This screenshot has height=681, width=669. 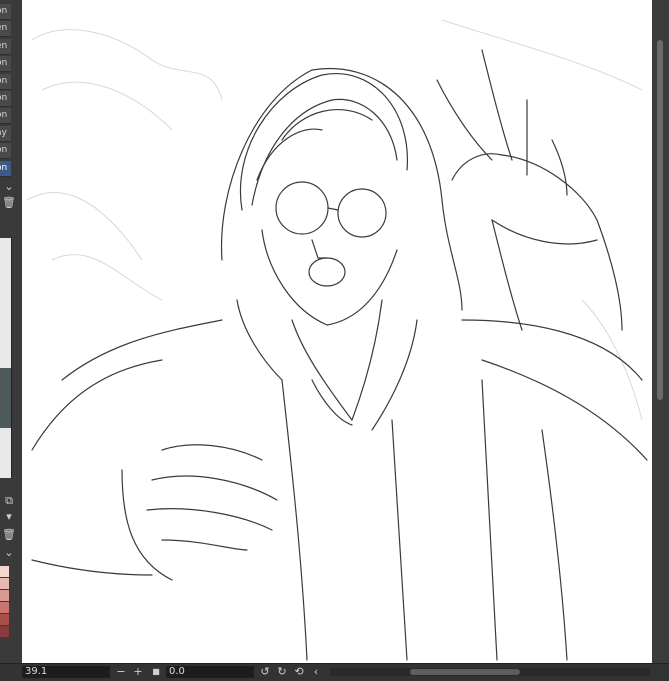 What do you see at coordinates (9, 553) in the screenshot?
I see `dropdown-icon: ⌄` at bounding box center [9, 553].